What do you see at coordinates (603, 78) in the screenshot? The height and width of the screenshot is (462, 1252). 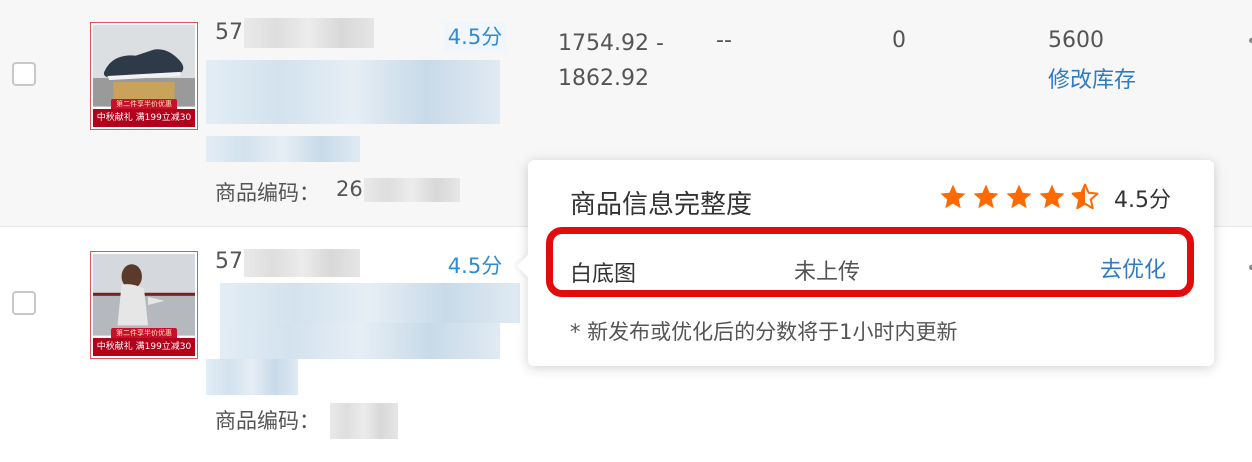 I see `price-range-line: 1862.92` at bounding box center [603, 78].